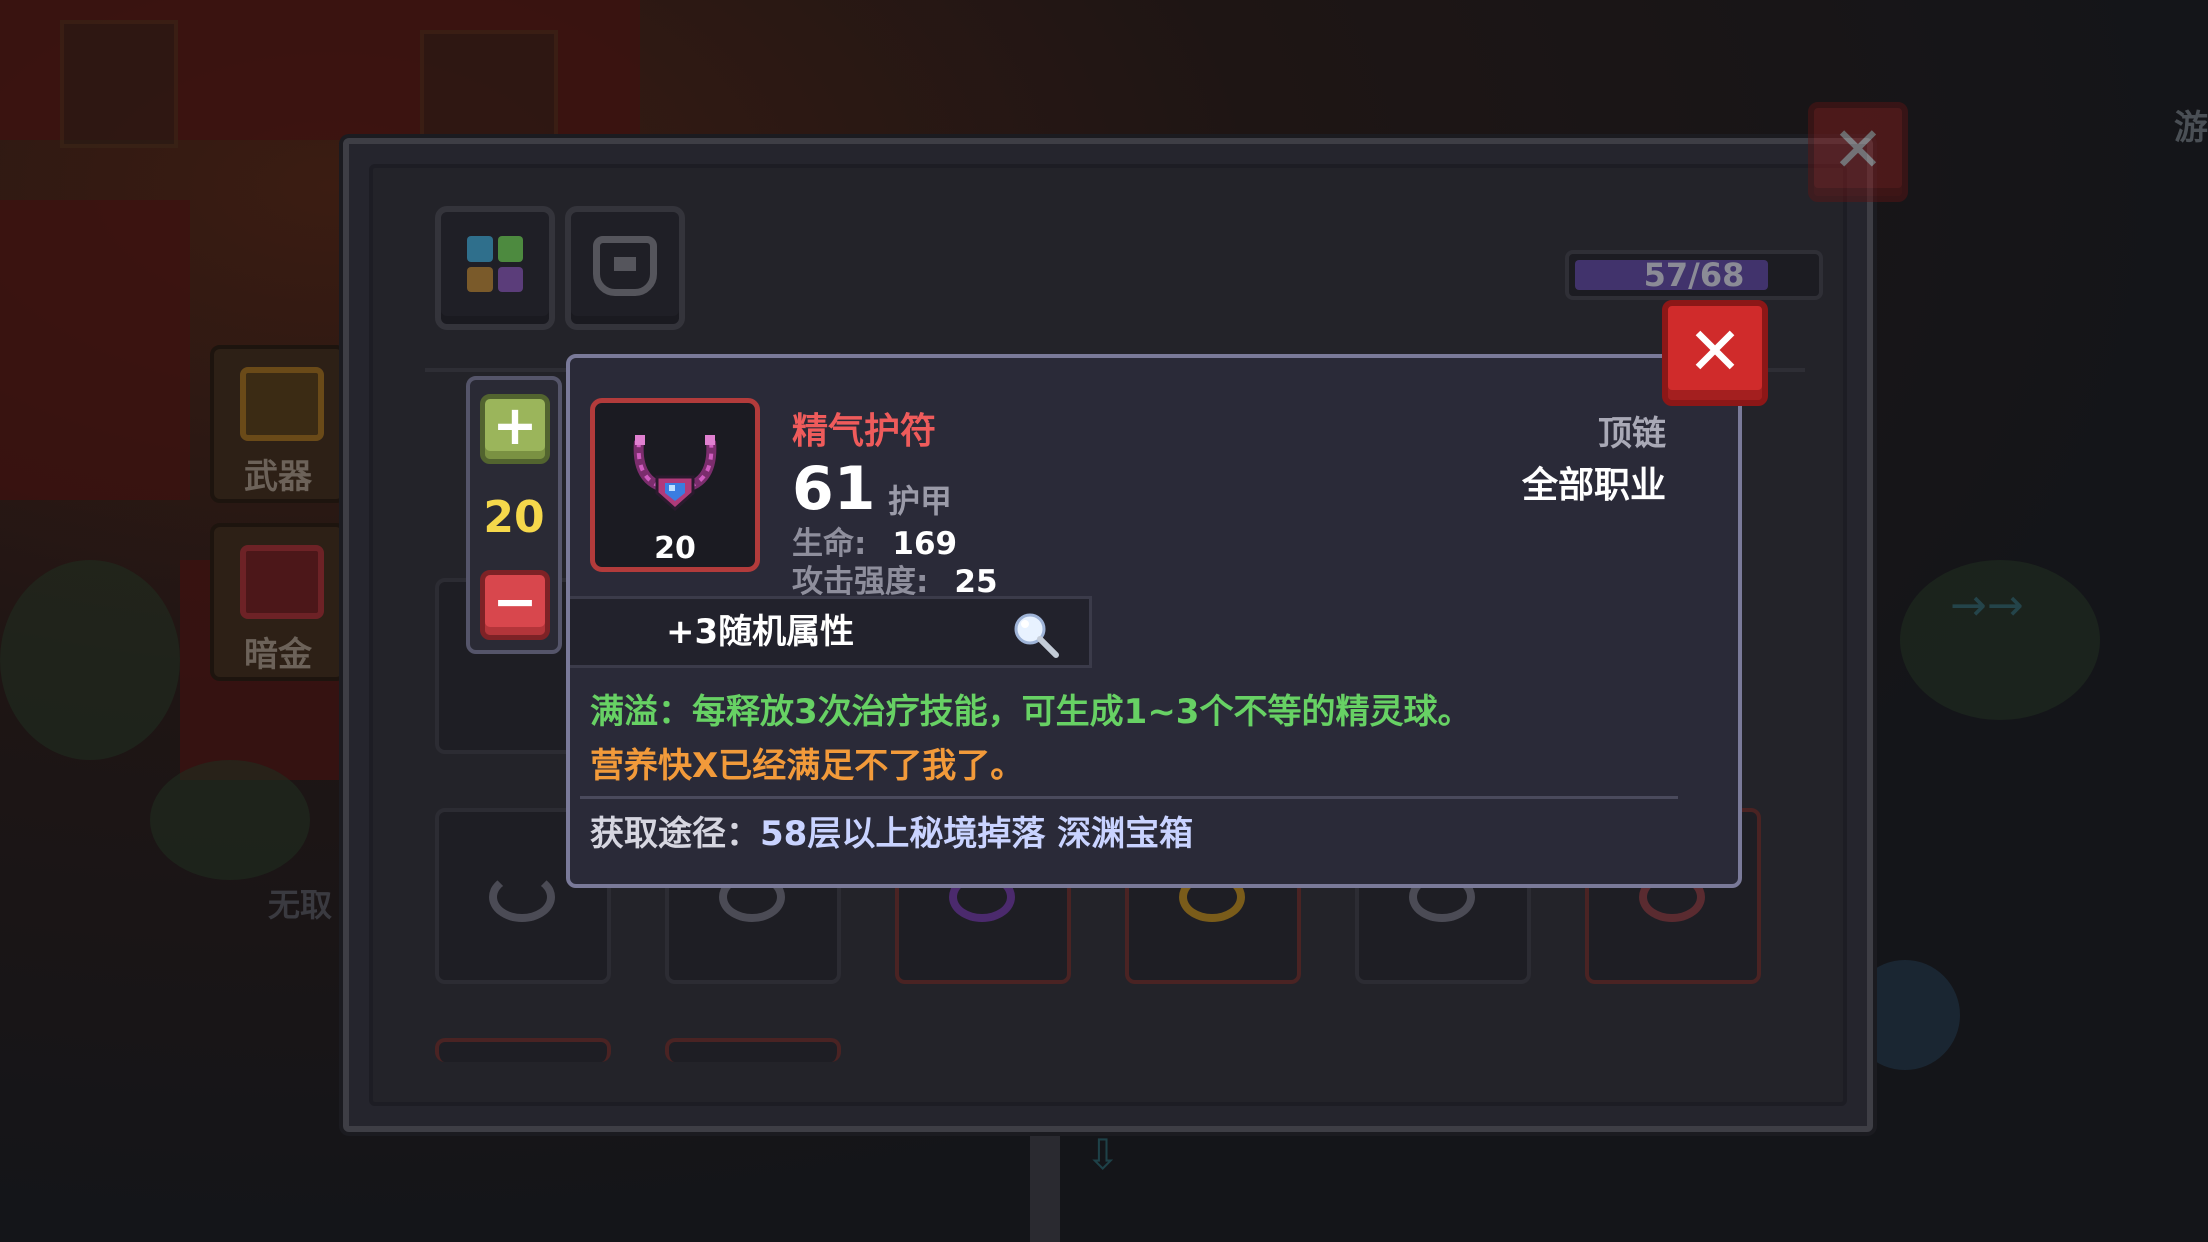 This screenshot has height=1242, width=2208. I want to click on tooltip-divider, so click(1129, 797).